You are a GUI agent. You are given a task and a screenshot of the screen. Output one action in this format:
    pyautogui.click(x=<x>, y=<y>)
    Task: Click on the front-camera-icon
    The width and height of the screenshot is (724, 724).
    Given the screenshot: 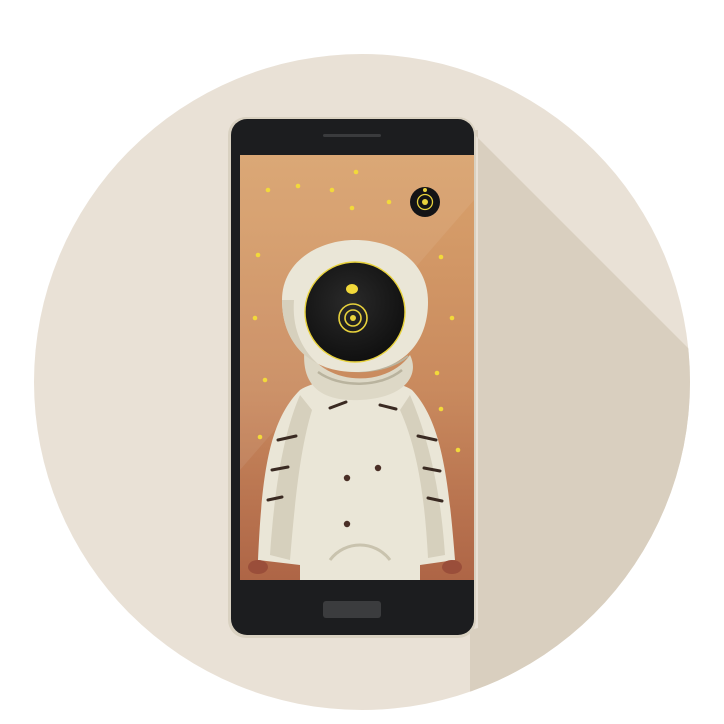 What is the action you would take?
    pyautogui.click(x=425, y=202)
    